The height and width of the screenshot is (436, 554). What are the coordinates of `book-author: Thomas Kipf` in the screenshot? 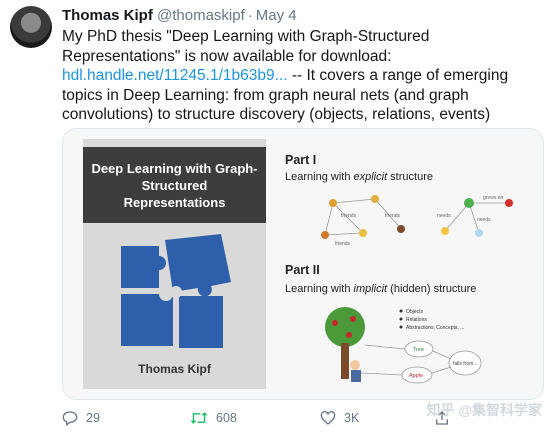 It's located at (174, 369).